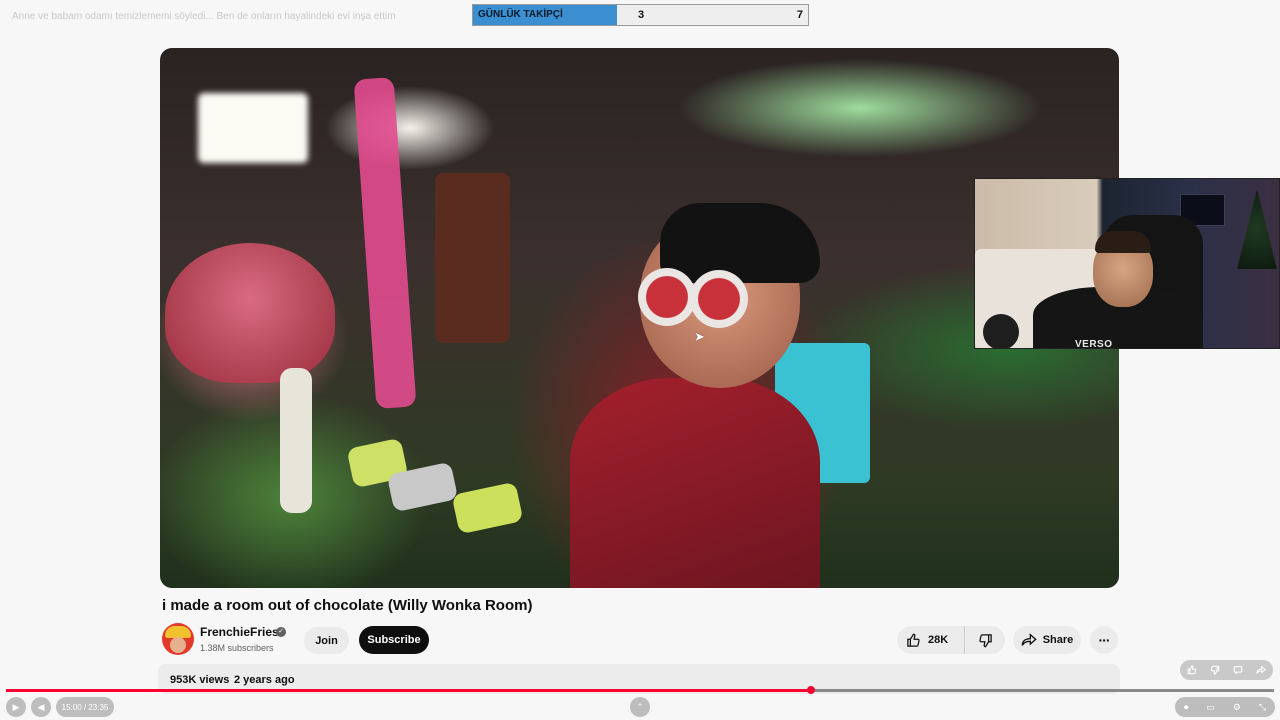  I want to click on like-dislike-group: 28K, so click(951, 640).